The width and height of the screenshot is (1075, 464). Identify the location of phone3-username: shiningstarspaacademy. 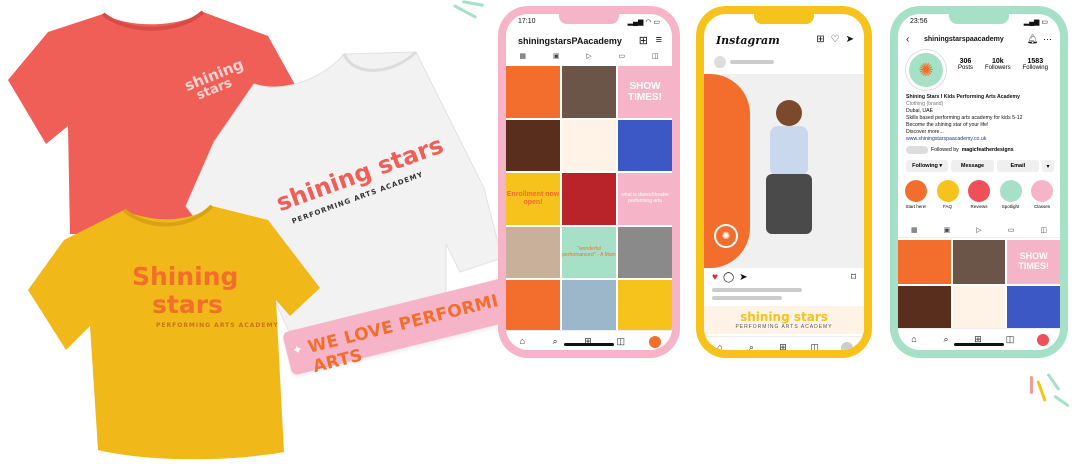
(964, 39).